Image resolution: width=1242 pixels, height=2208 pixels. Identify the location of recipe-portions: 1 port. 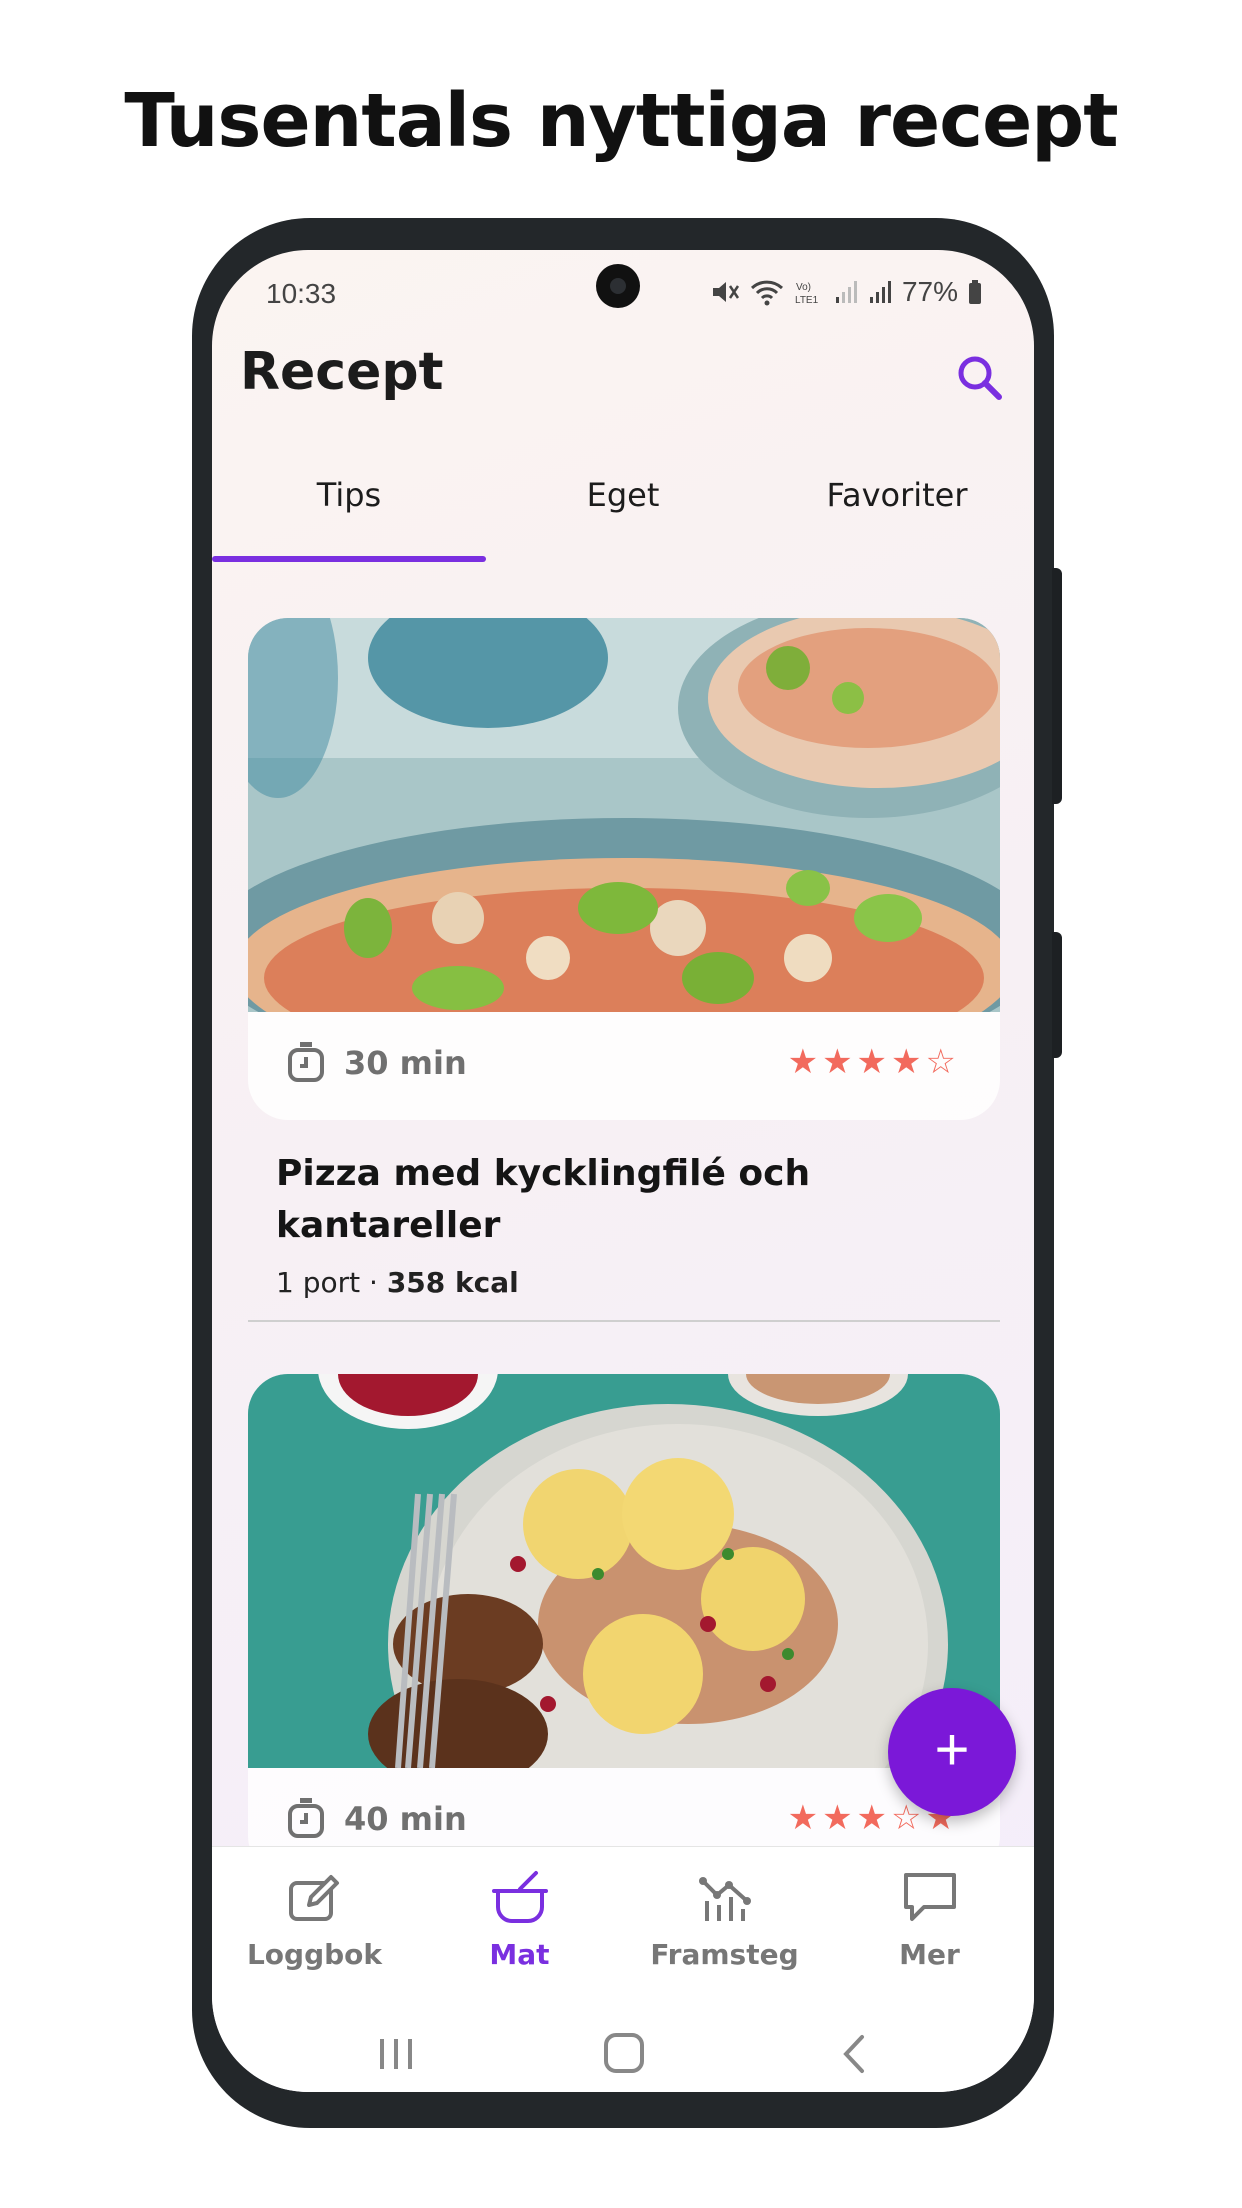
(318, 1282).